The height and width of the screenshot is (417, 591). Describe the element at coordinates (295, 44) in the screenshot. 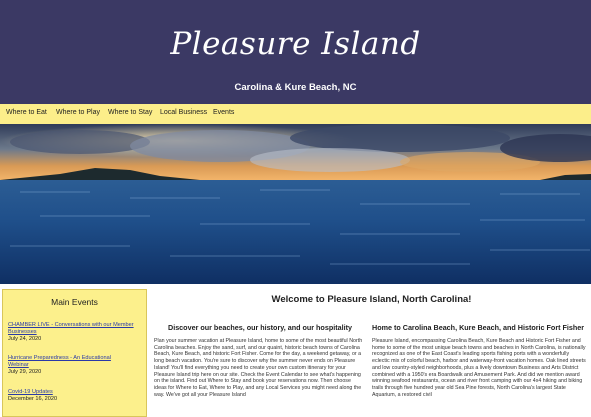

I see `site-title: Pleasure Island` at that location.